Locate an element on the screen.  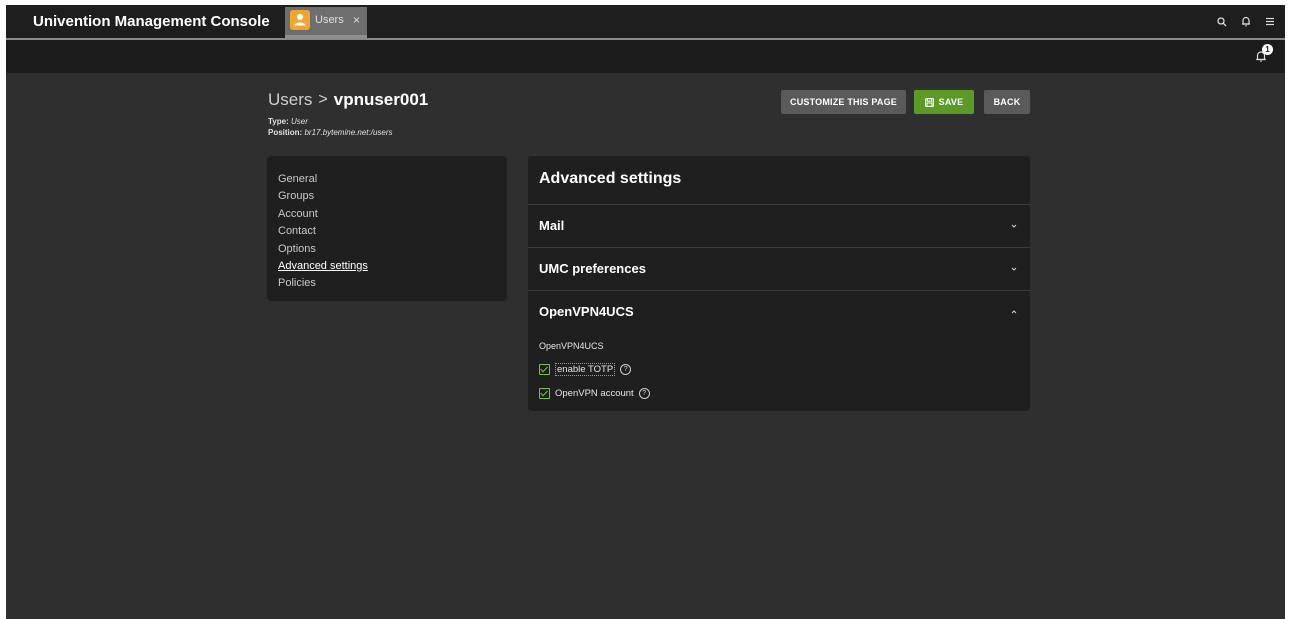
save-button: SAVE is located at coordinates (944, 102).